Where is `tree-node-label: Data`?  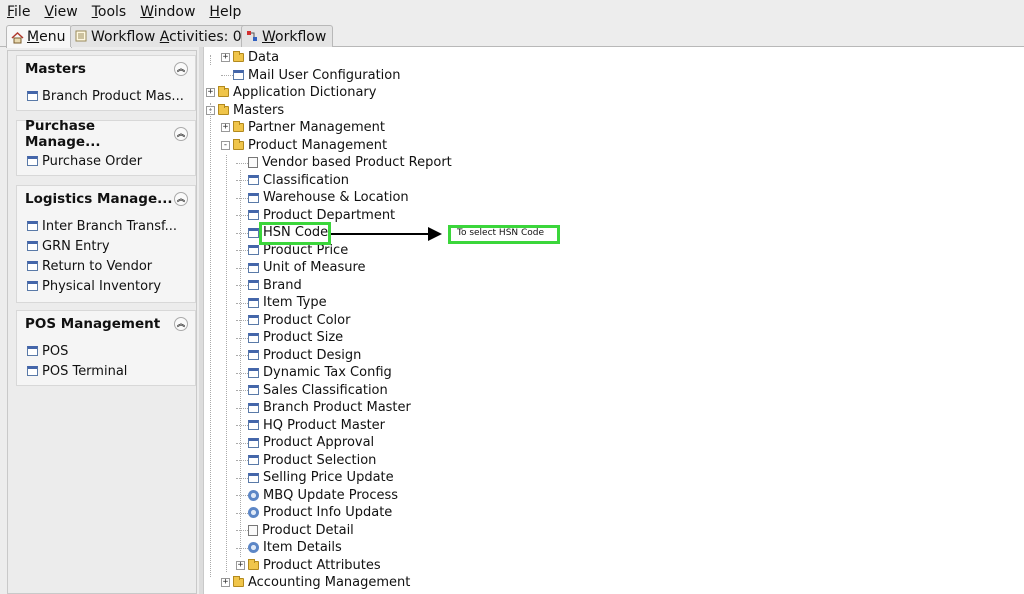
tree-node-label: Data is located at coordinates (264, 57).